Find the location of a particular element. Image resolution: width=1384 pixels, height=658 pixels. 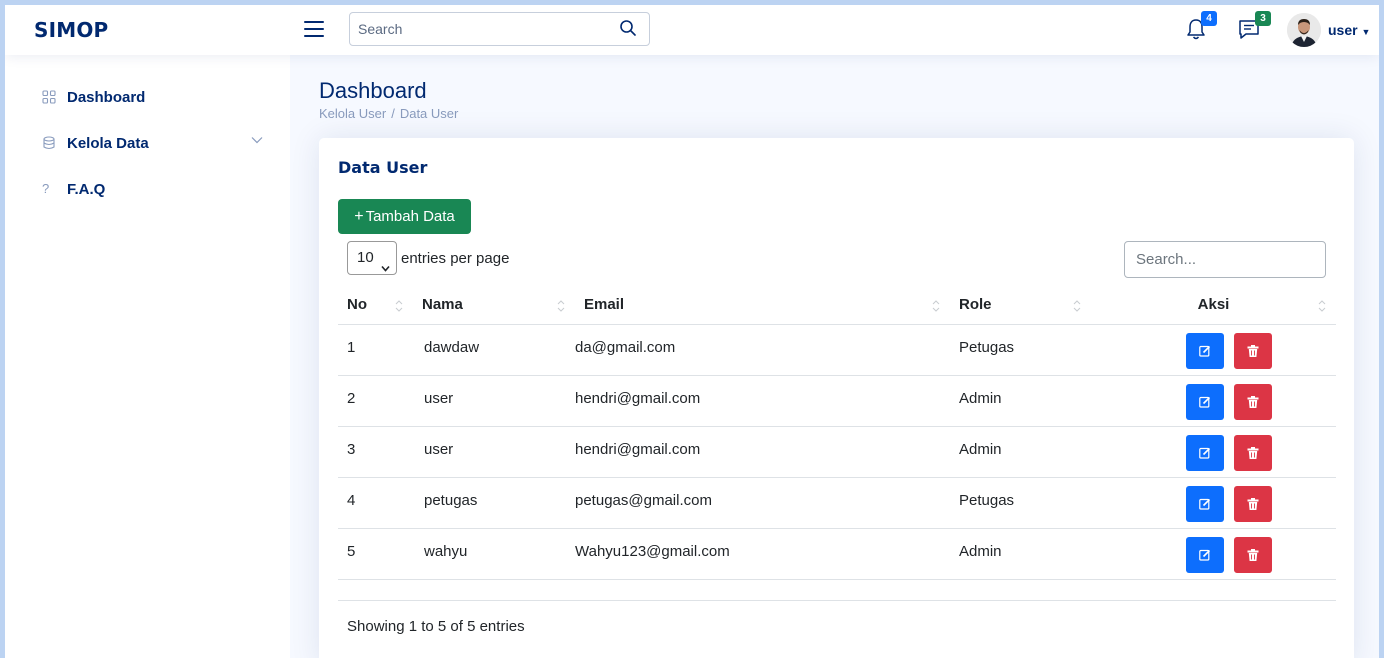

table-row: 4 petugas petugas@gmail.com Petugas is located at coordinates (837, 503).